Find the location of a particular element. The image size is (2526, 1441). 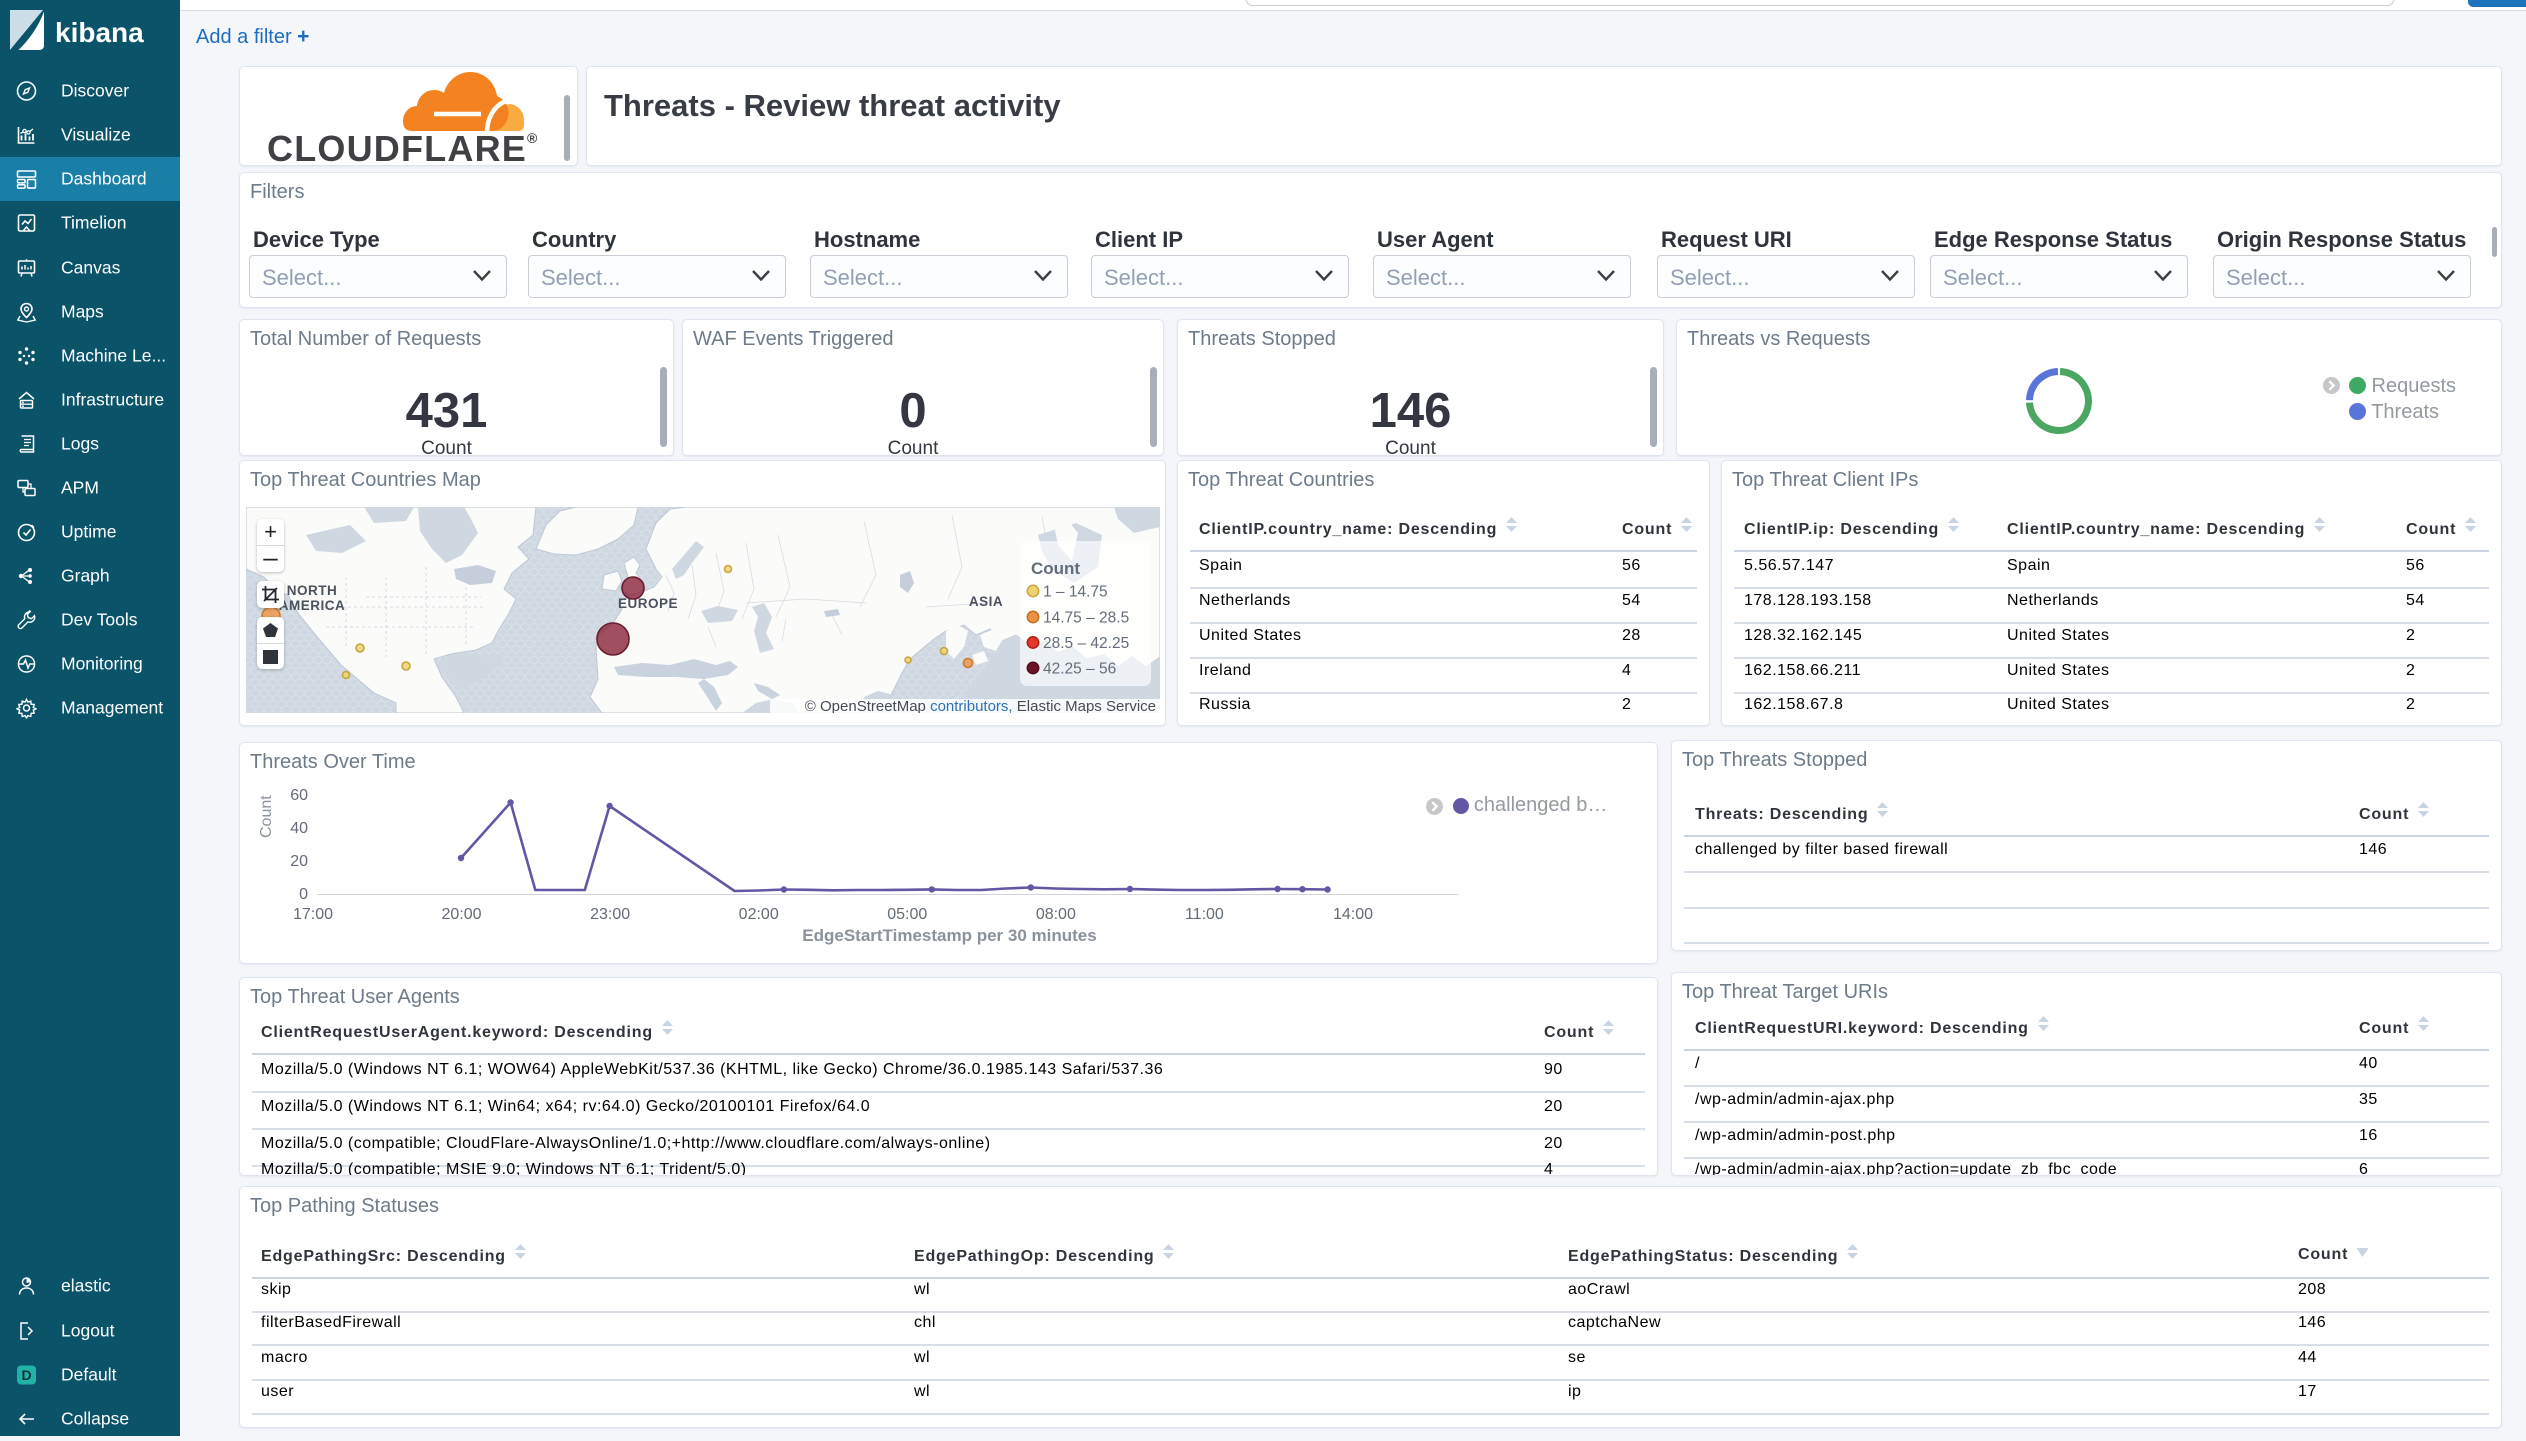

svg-text: 42.25 – 56 is located at coordinates (1079, 669).